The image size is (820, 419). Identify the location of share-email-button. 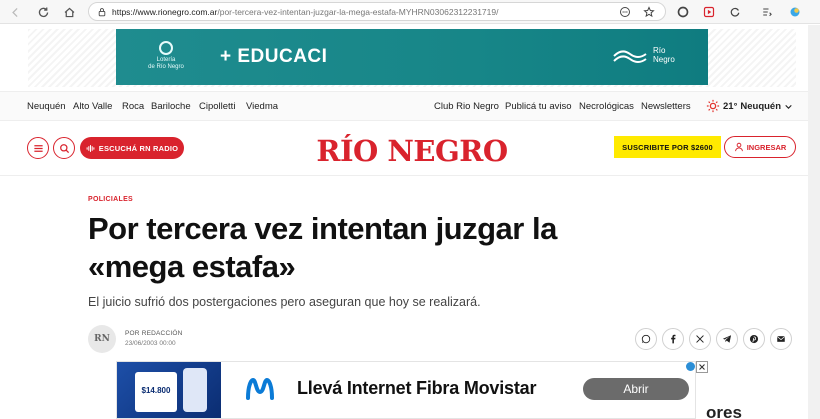
(781, 339).